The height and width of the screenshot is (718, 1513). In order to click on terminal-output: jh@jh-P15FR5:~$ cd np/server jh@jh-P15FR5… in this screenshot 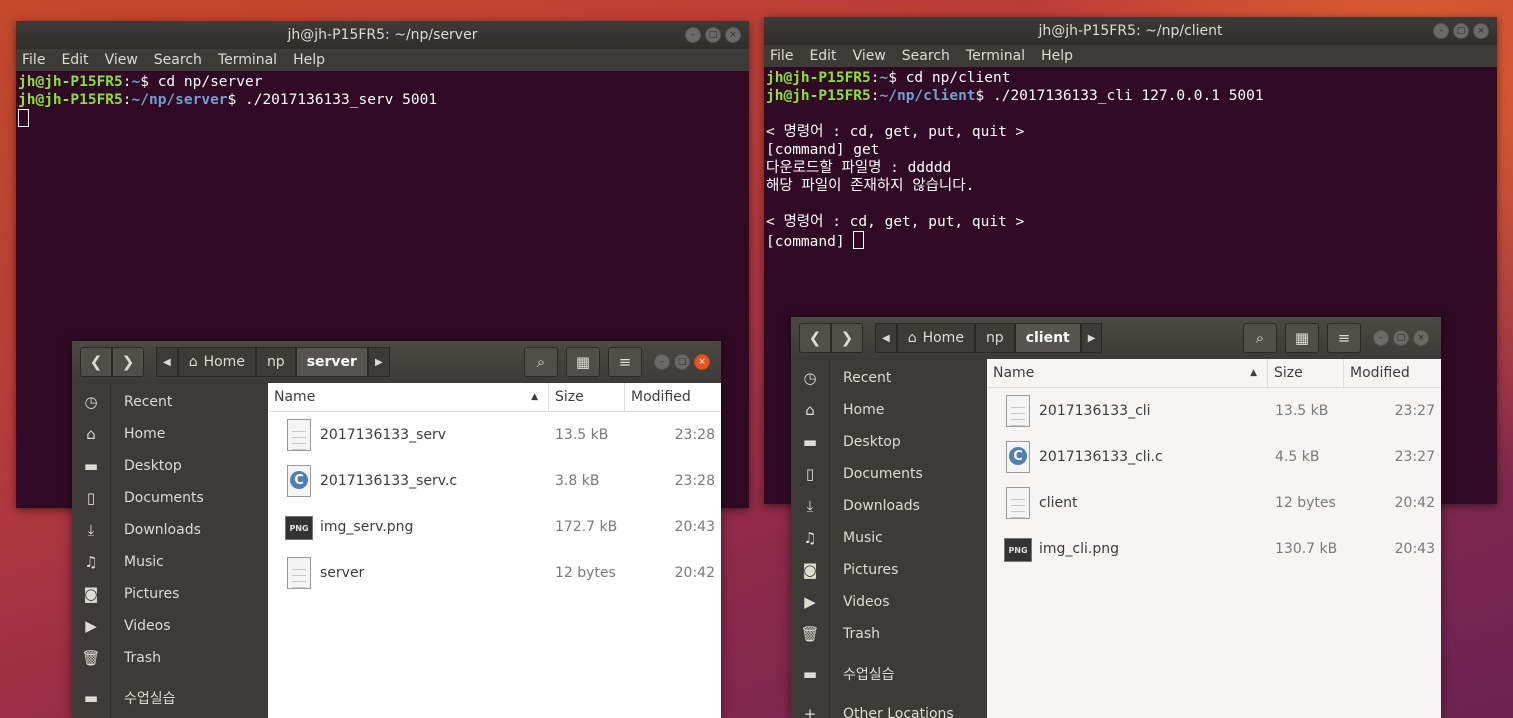, I will do `click(382, 100)`.